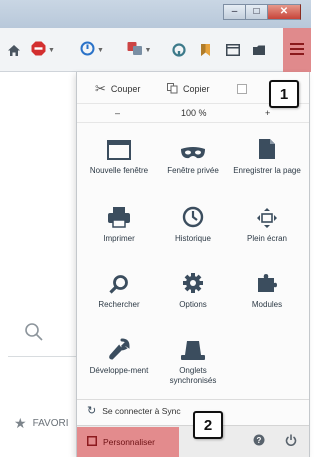  I want to click on developer-button: Développe-ment, so click(119, 355).